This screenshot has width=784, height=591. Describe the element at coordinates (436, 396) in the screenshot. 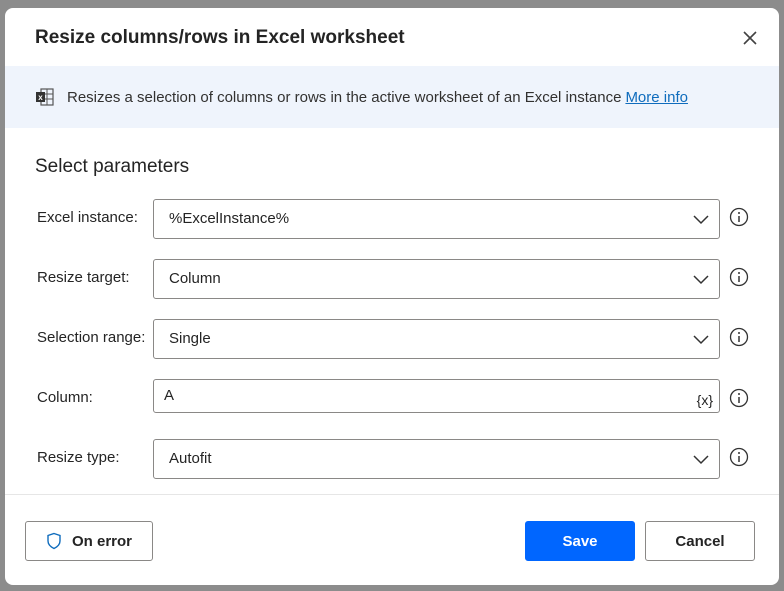

I see `column-input: A {x}` at that location.